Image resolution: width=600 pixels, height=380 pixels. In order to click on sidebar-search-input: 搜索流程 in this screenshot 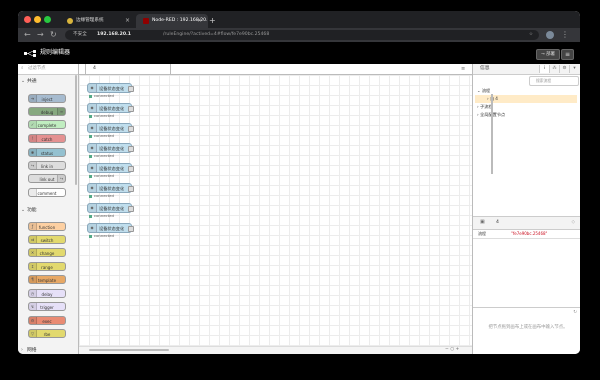, I will do `click(554, 81)`.